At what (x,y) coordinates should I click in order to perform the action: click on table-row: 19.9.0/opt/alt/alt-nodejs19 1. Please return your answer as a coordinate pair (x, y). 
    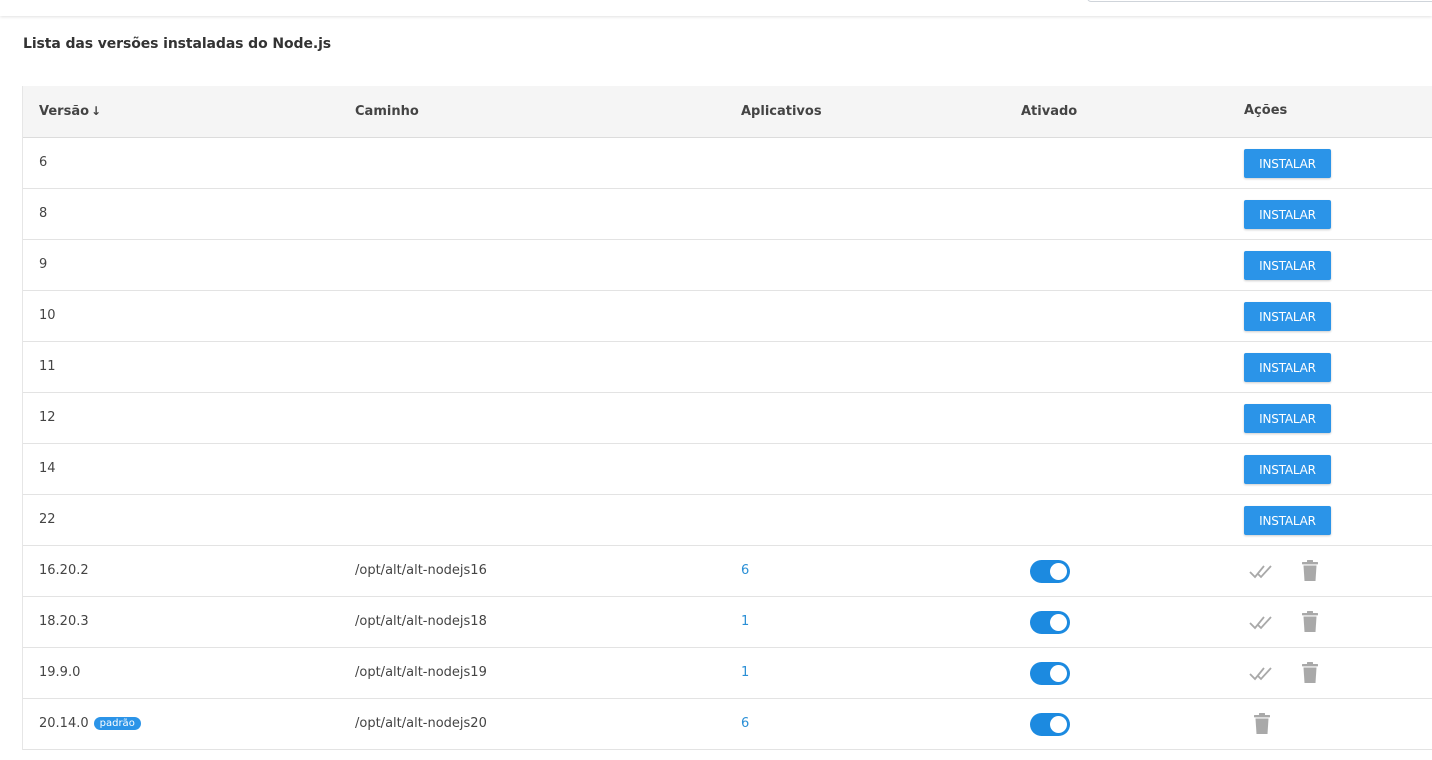
    Looking at the image, I should click on (727, 673).